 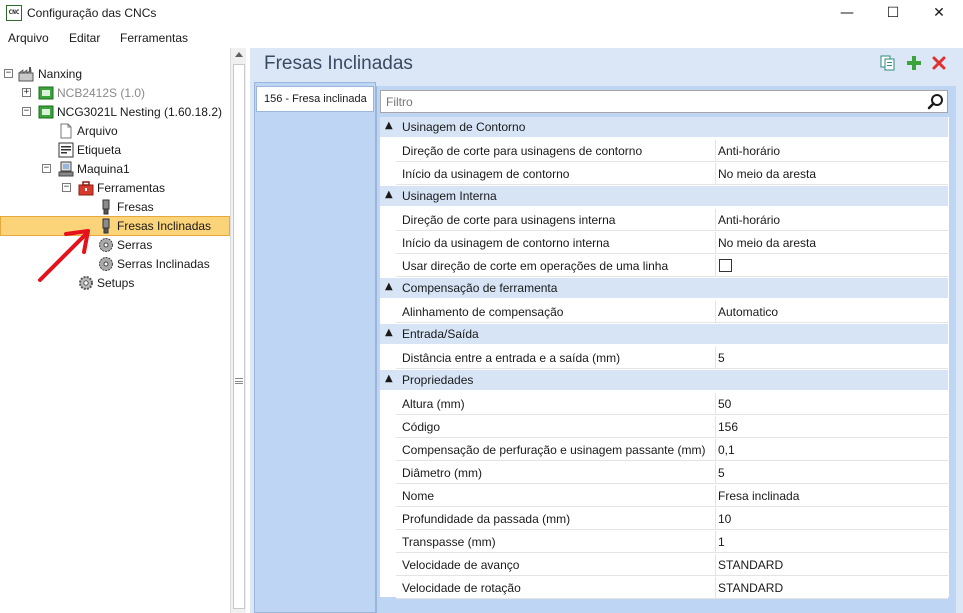 What do you see at coordinates (728, 427) in the screenshot?
I see `property-value: 156` at bounding box center [728, 427].